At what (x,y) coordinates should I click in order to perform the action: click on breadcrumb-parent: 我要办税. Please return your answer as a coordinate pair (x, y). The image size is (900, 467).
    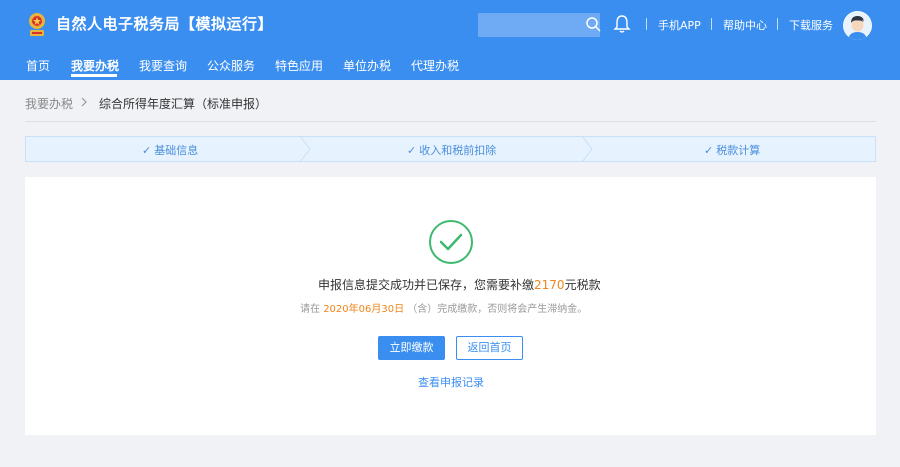
    Looking at the image, I should click on (49, 103).